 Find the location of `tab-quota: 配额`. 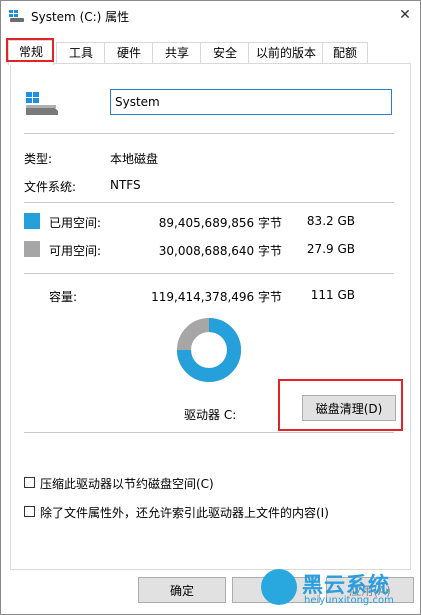

tab-quota: 配额 is located at coordinates (345, 52).